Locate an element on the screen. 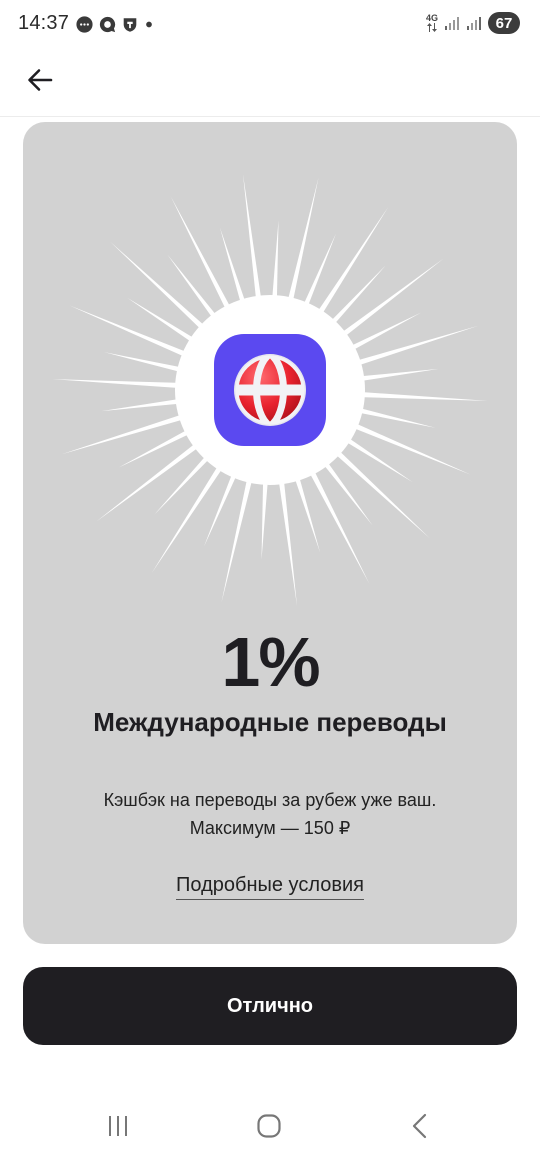 The image size is (540, 1158). recents-icon is located at coordinates (118, 1126).